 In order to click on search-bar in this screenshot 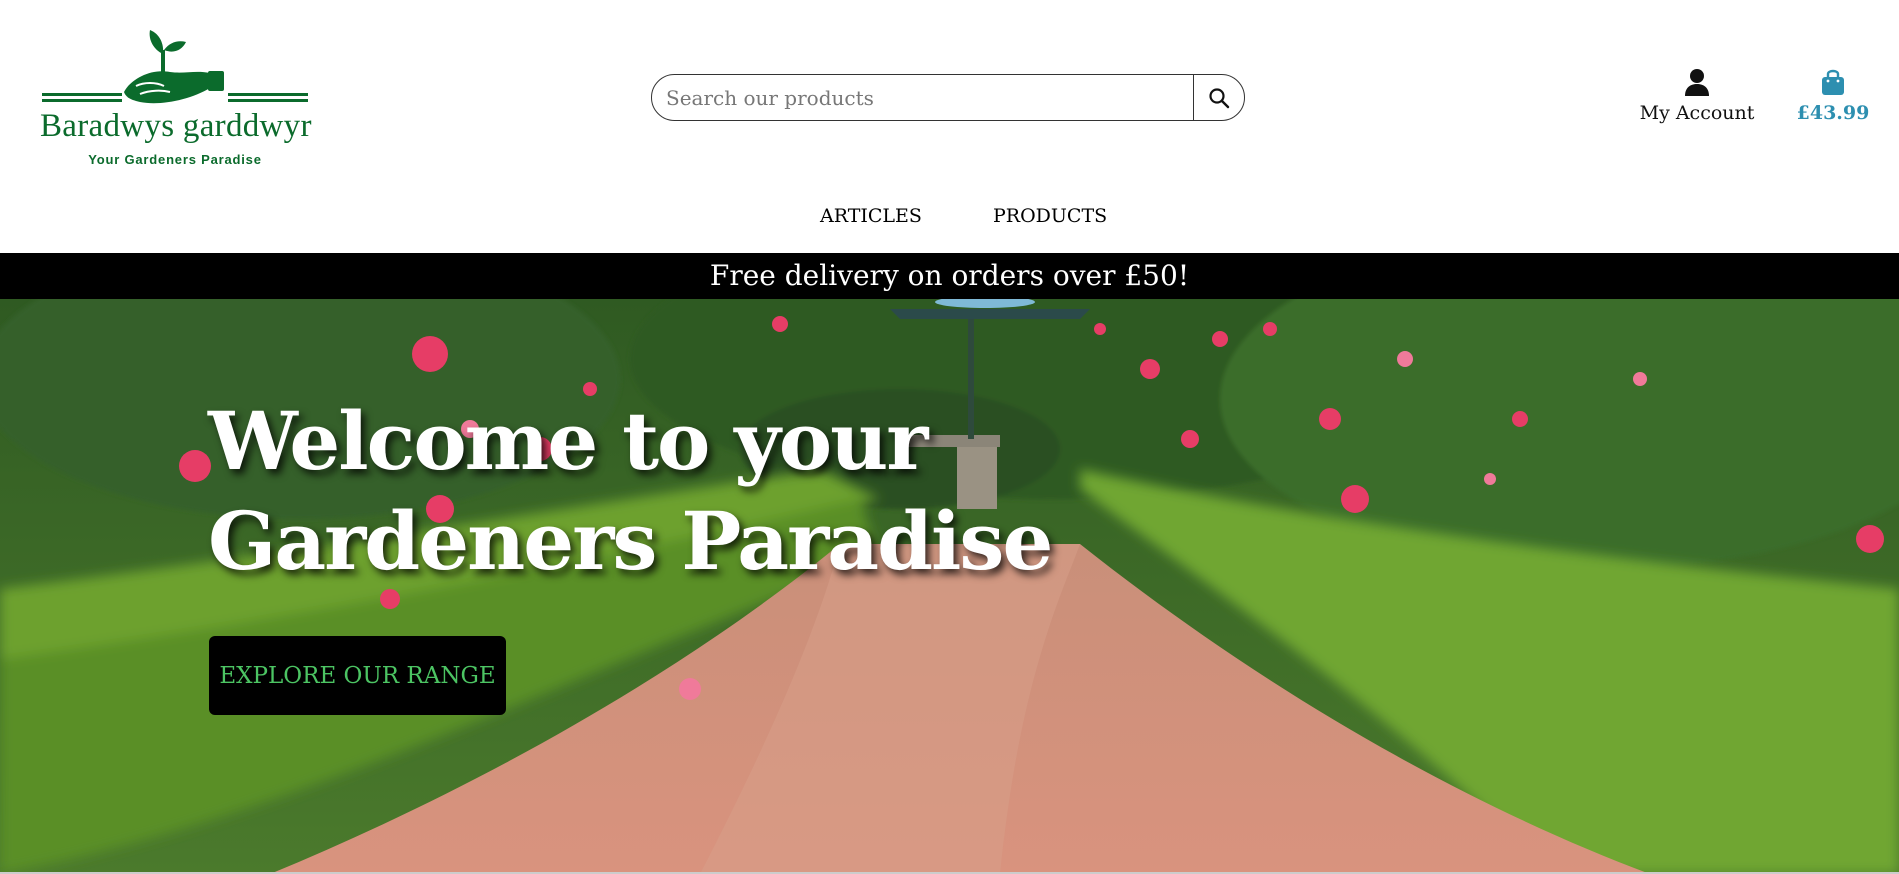, I will do `click(948, 97)`.